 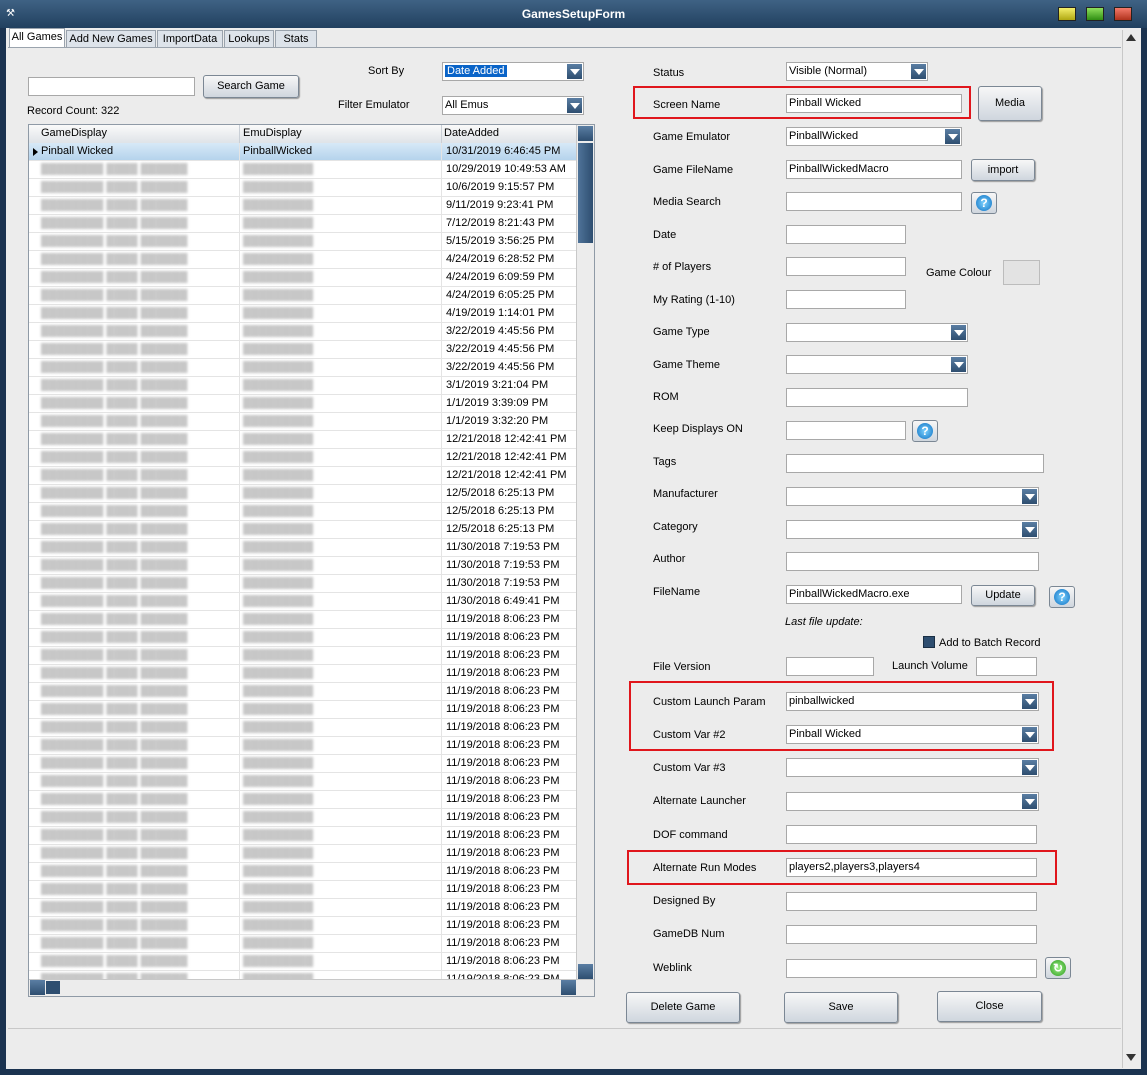 I want to click on filter-emulator-dropdown: All Emus, so click(x=513, y=105).